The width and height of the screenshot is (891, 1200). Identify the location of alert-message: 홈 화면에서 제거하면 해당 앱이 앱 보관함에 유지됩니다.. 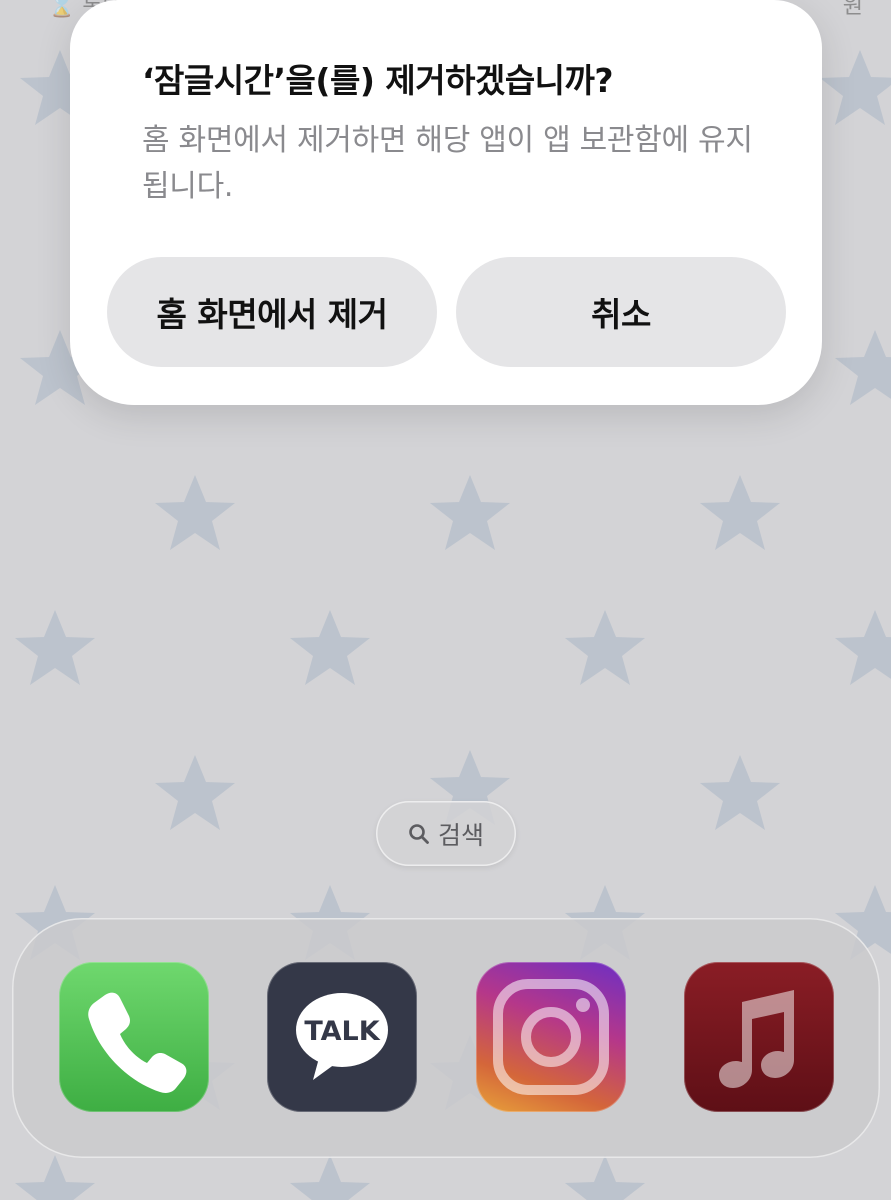
(447, 163).